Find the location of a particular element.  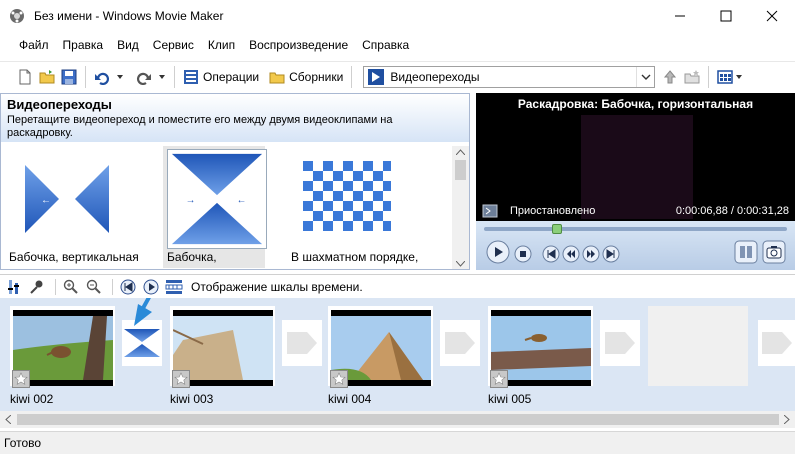

empty-clip-slot is located at coordinates (698, 346).